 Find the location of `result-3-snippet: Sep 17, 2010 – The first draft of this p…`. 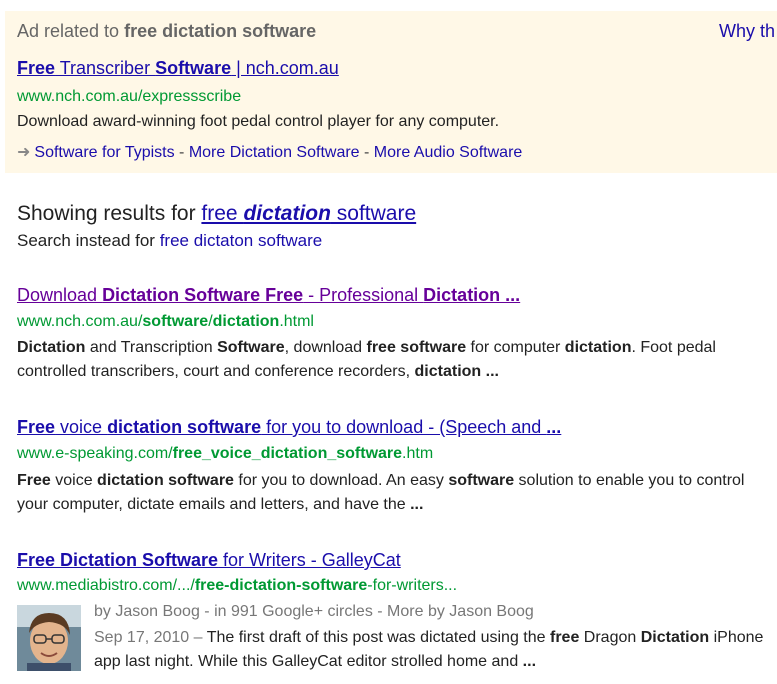

result-3-snippet: Sep 17, 2010 – The first draft of this p… is located at coordinates (429, 650).